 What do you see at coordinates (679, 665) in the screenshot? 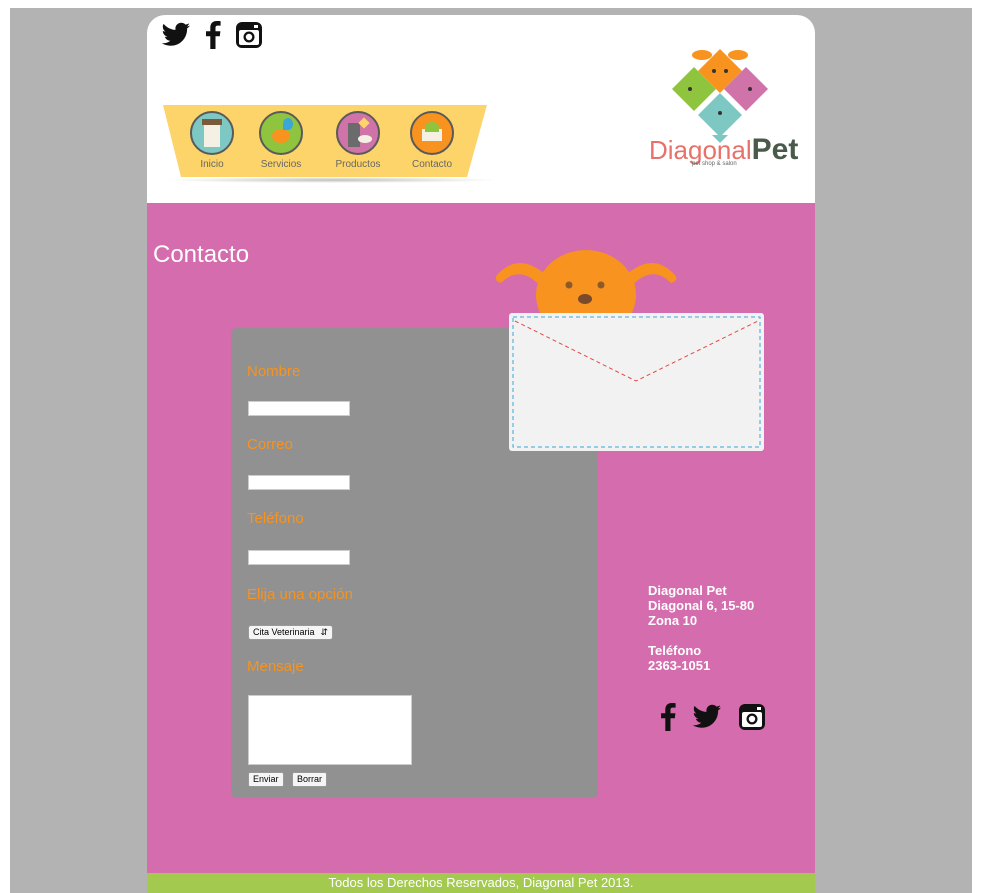
I see `address-phone: 2363-1051` at bounding box center [679, 665].